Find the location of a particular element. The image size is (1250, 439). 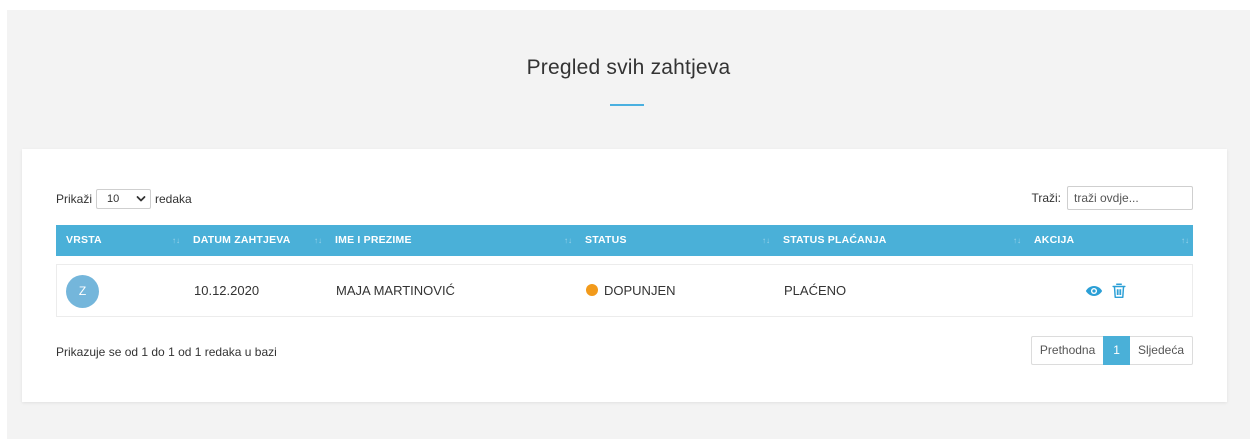

page-title: Pregled svih zahtjeva is located at coordinates (628, 67).